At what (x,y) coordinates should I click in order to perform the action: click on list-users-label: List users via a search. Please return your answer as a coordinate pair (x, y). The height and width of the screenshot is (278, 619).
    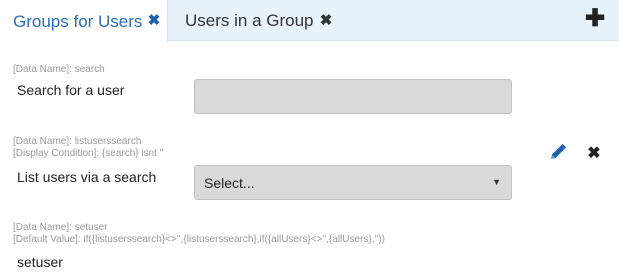
    Looking at the image, I should click on (87, 177).